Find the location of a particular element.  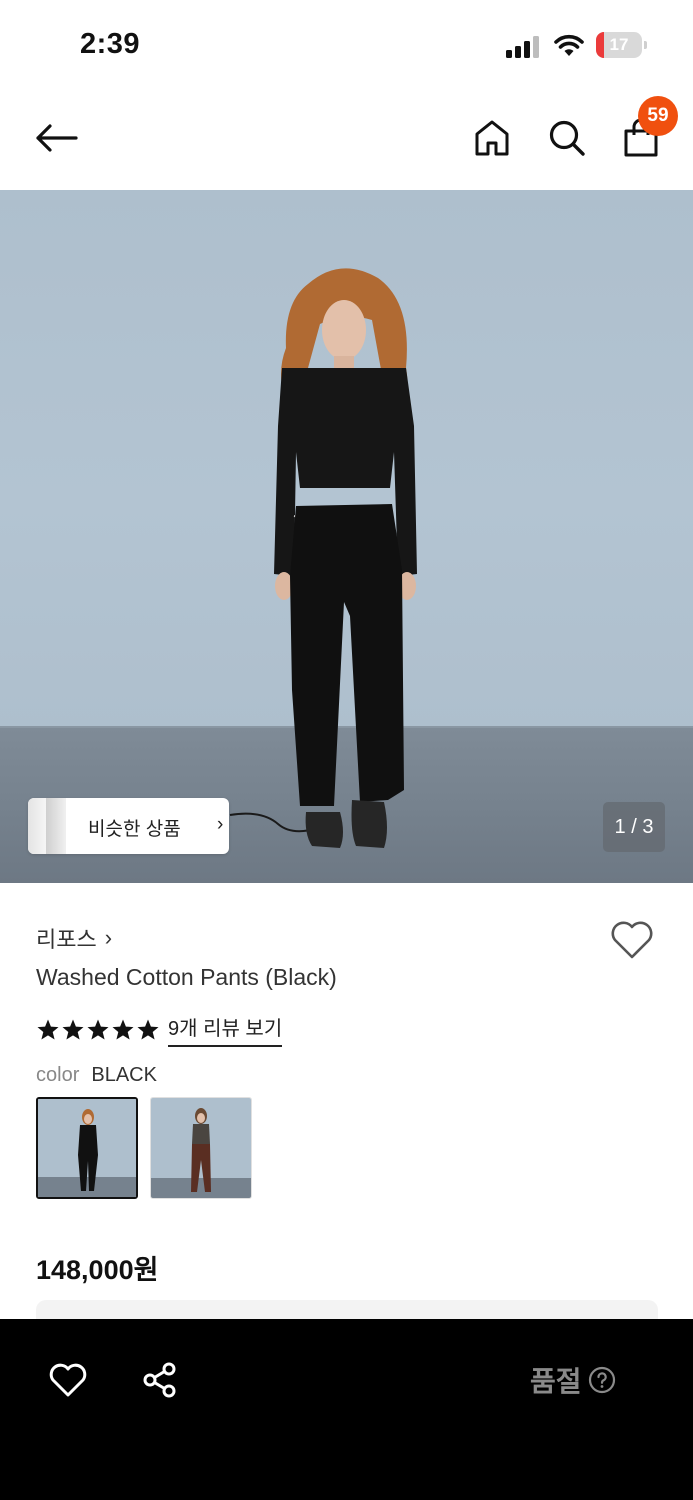

wishlist-button is located at coordinates (632, 940).